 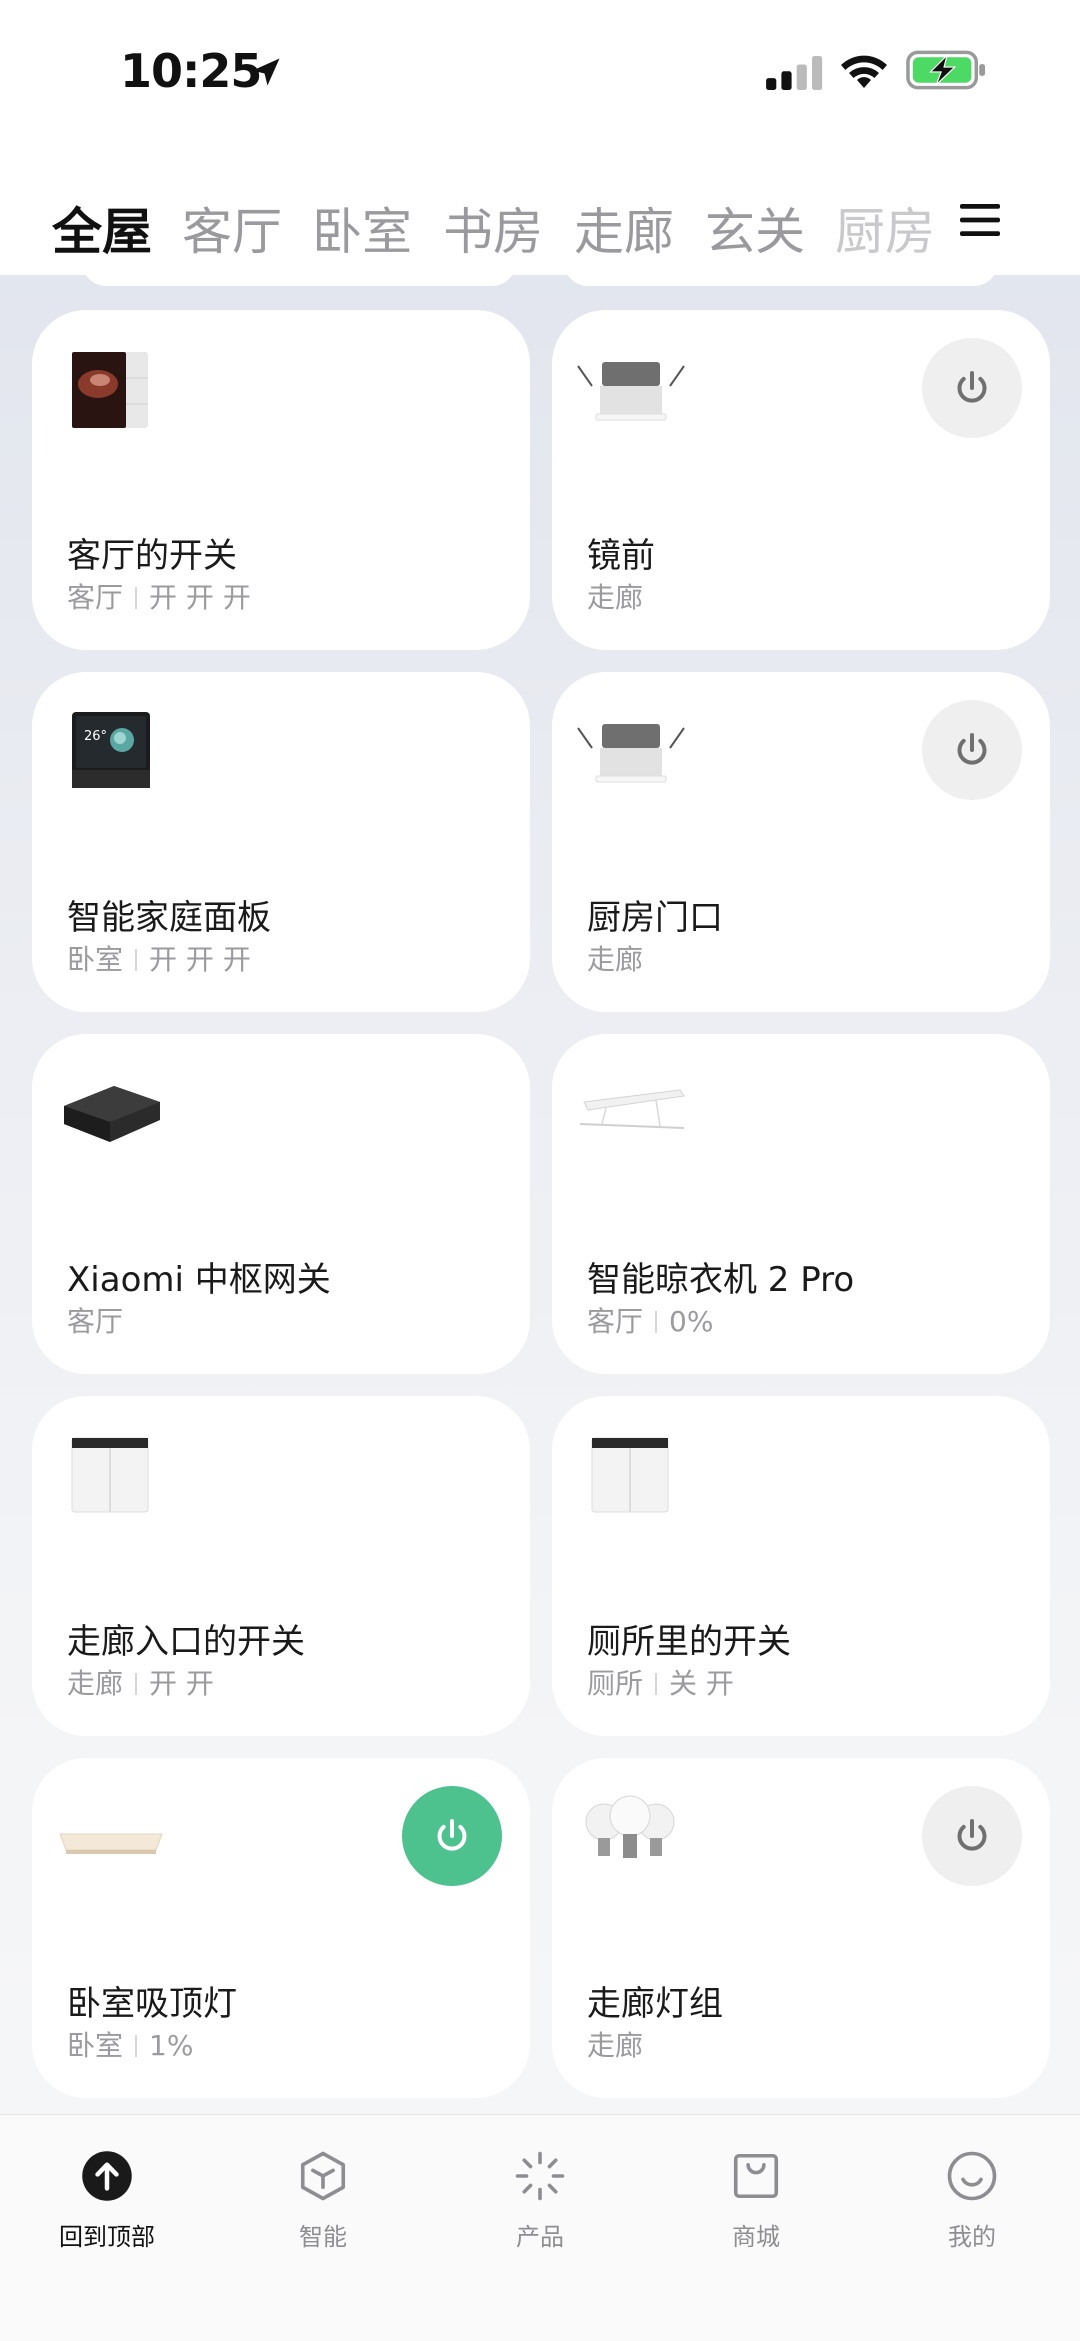 What do you see at coordinates (107, 2176) in the screenshot?
I see `arrow-up-circle-icon` at bounding box center [107, 2176].